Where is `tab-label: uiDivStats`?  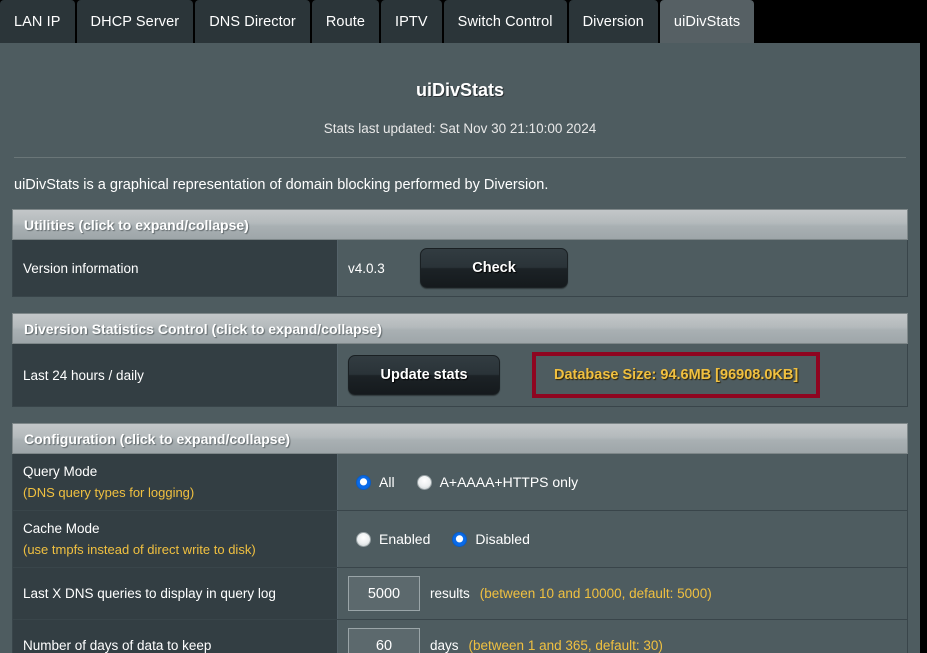 tab-label: uiDivStats is located at coordinates (707, 21).